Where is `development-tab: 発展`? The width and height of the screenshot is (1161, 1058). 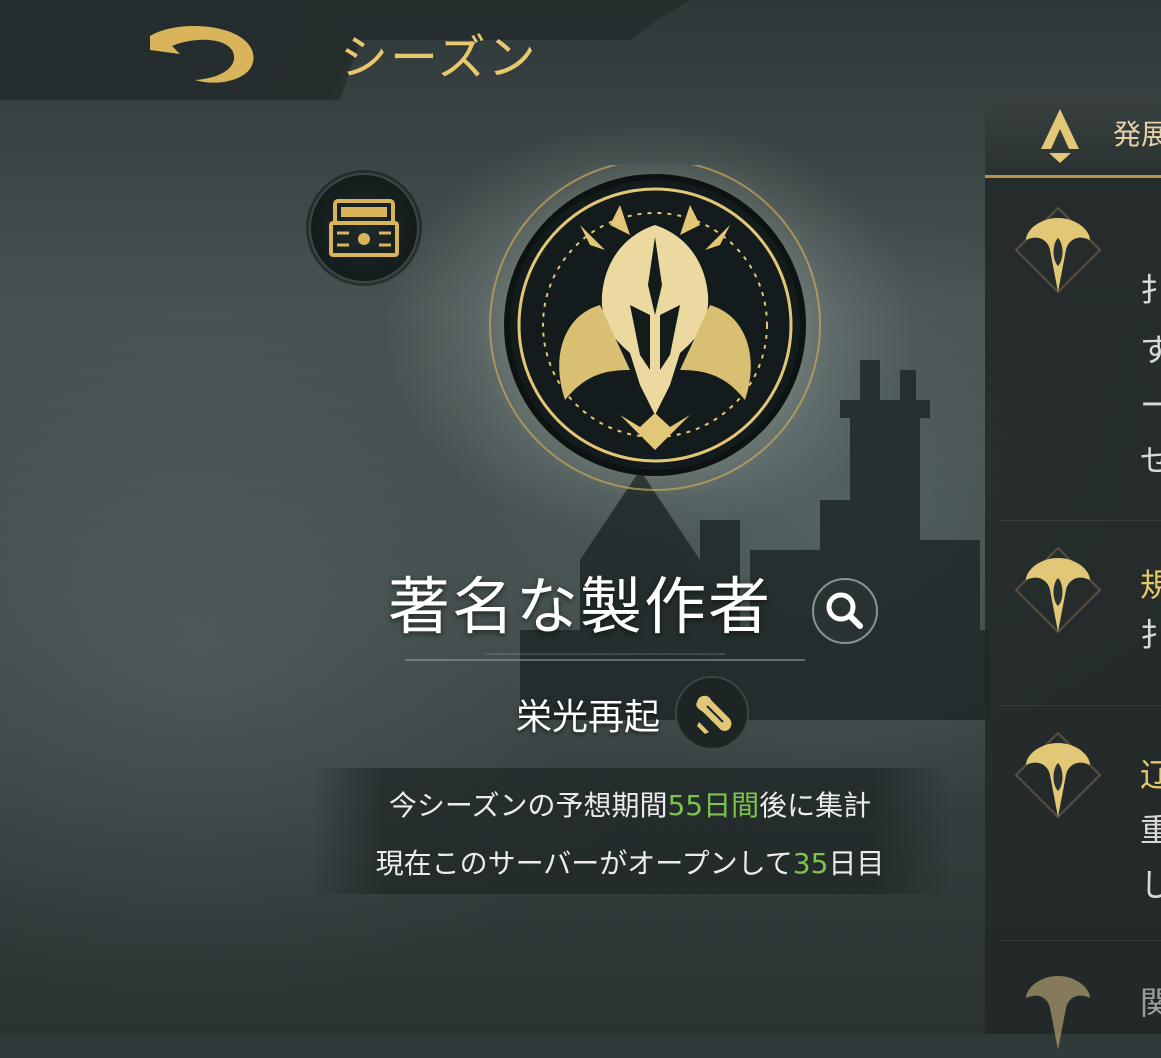 development-tab: 発展 is located at coordinates (1073, 136).